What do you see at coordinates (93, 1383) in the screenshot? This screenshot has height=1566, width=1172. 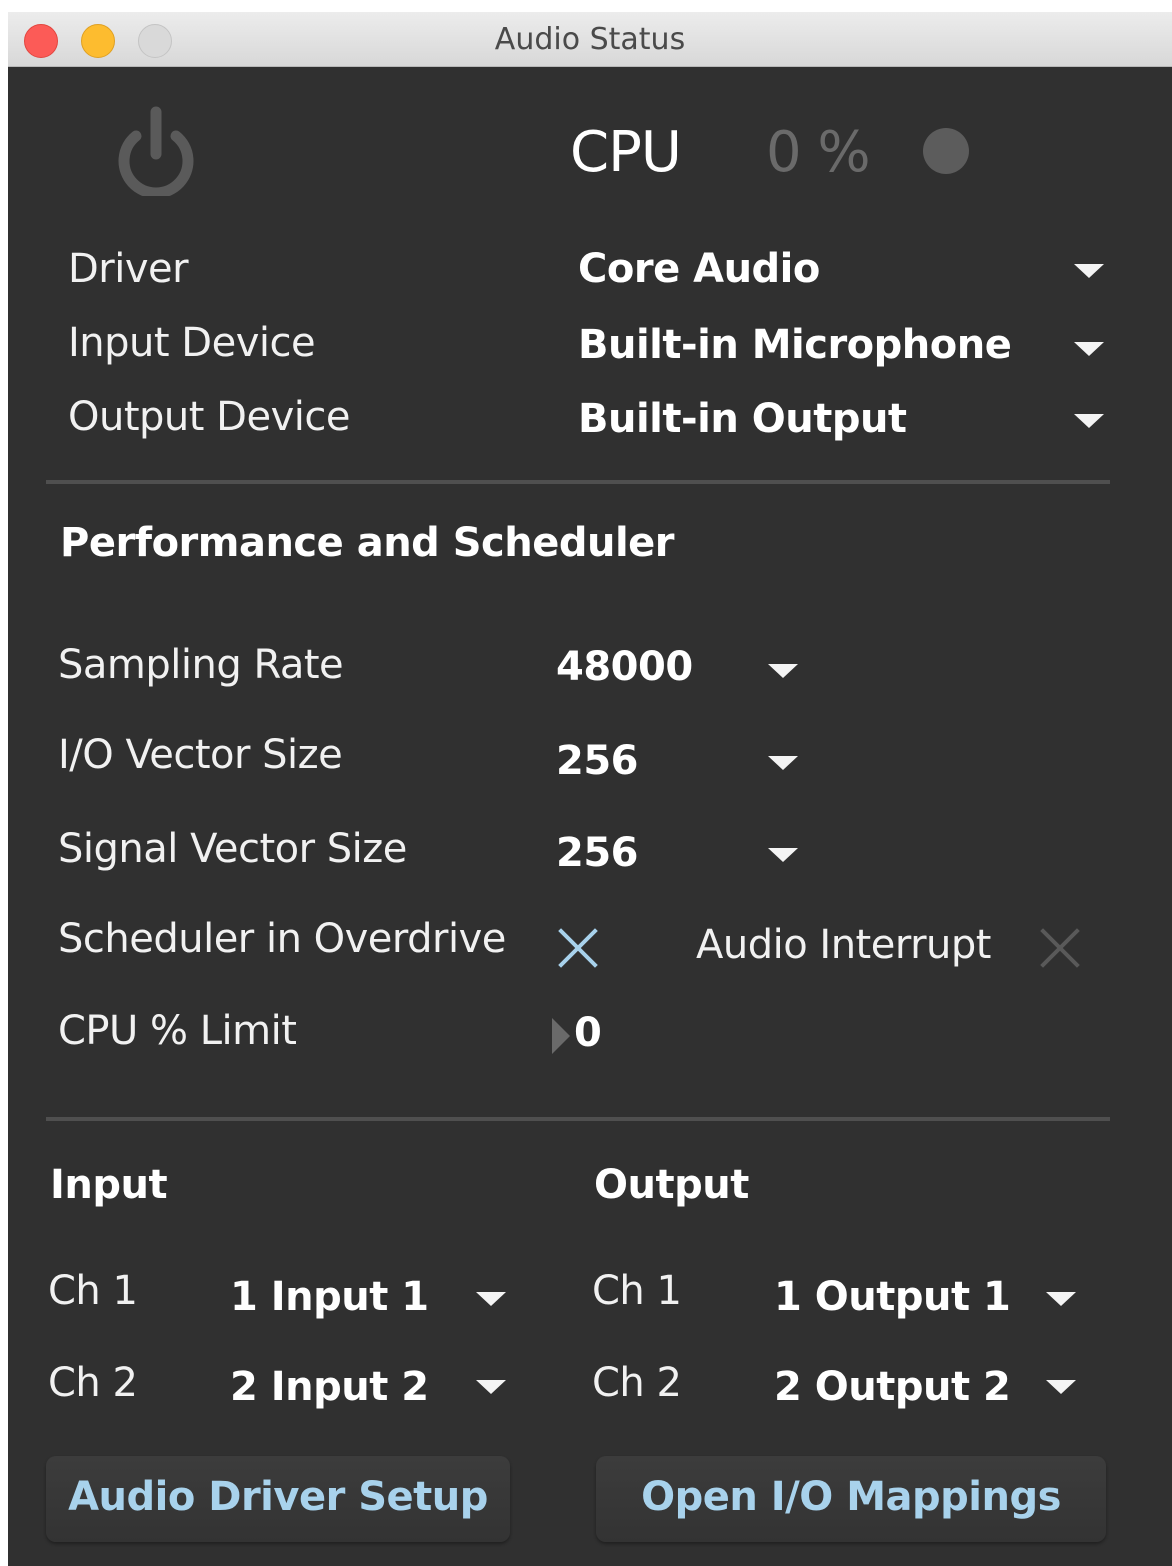 I see `input-channel-2-label: Ch 2` at bounding box center [93, 1383].